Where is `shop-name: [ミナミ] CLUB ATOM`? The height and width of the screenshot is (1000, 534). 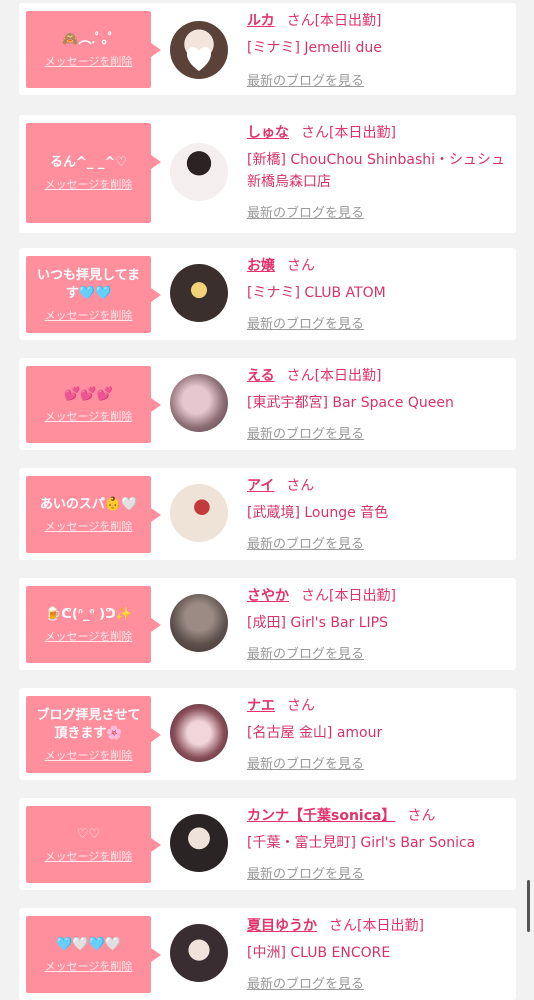
shop-name: [ミナミ] CLUB ATOM is located at coordinates (316, 293).